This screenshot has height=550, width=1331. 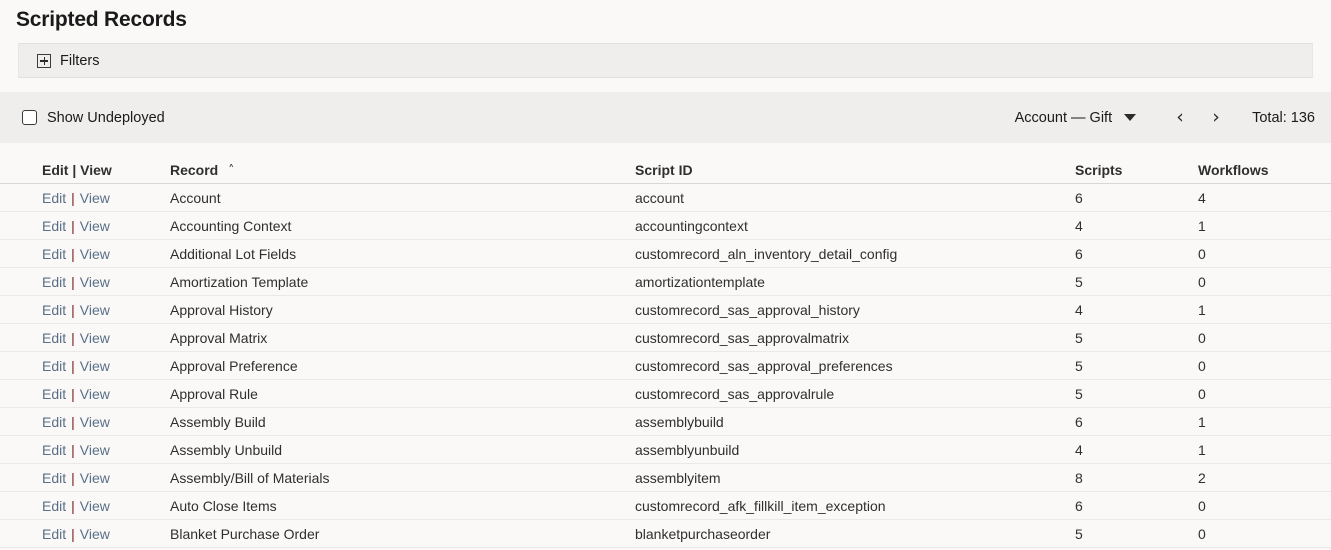 What do you see at coordinates (703, 533) in the screenshot?
I see `cell-script-id: blanketpurchaseorder` at bounding box center [703, 533].